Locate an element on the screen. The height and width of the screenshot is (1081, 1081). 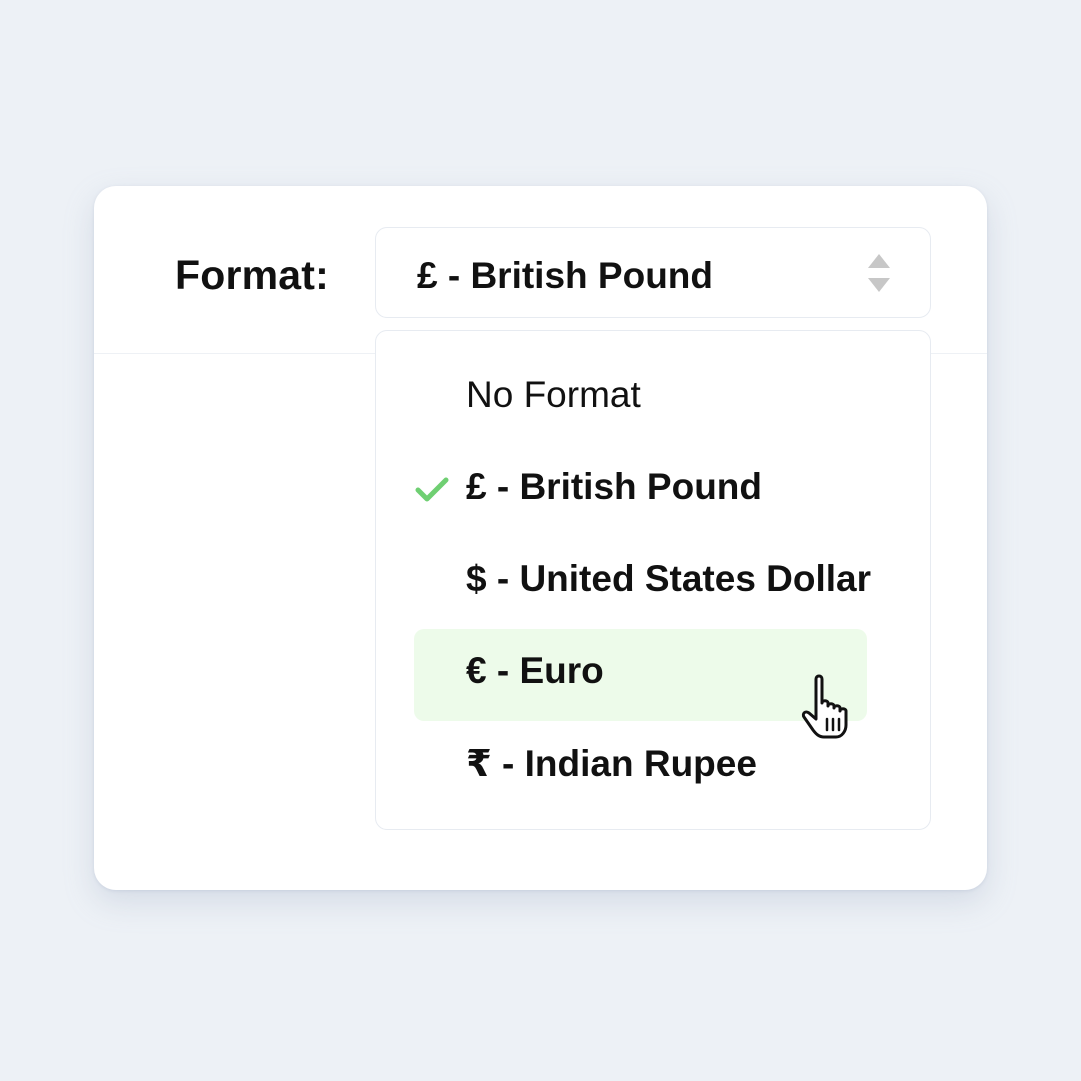
sort-arrows-icon is located at coordinates (879, 273).